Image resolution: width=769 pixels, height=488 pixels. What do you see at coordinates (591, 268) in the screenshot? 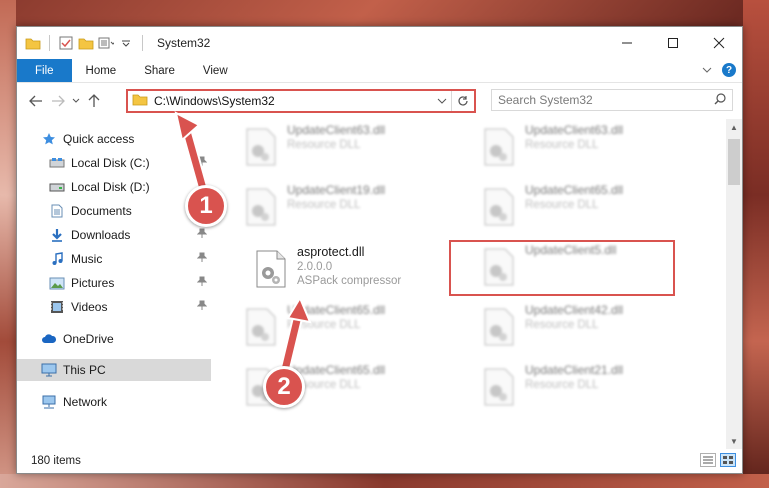
I see `file-item: UpdateClient5.dll` at bounding box center [591, 268].